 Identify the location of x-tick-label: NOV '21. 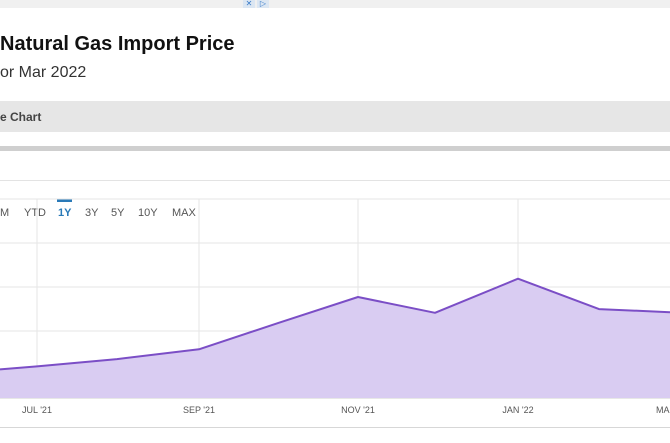
(358, 410).